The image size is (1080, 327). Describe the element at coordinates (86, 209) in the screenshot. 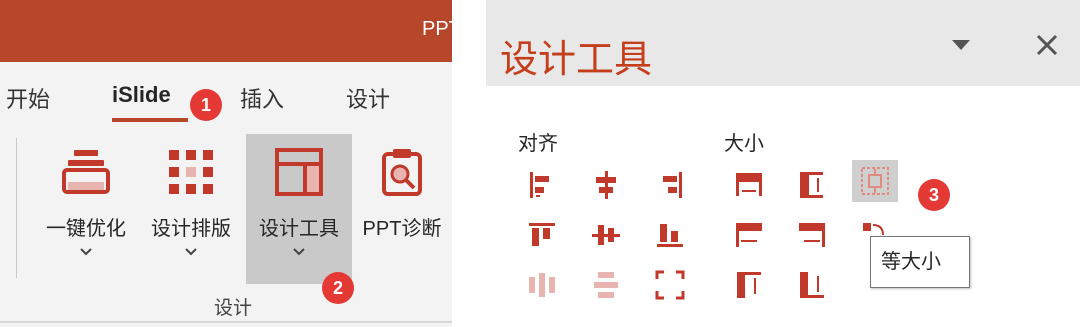

I see `one-click-optimize-button: 一键优化` at that location.